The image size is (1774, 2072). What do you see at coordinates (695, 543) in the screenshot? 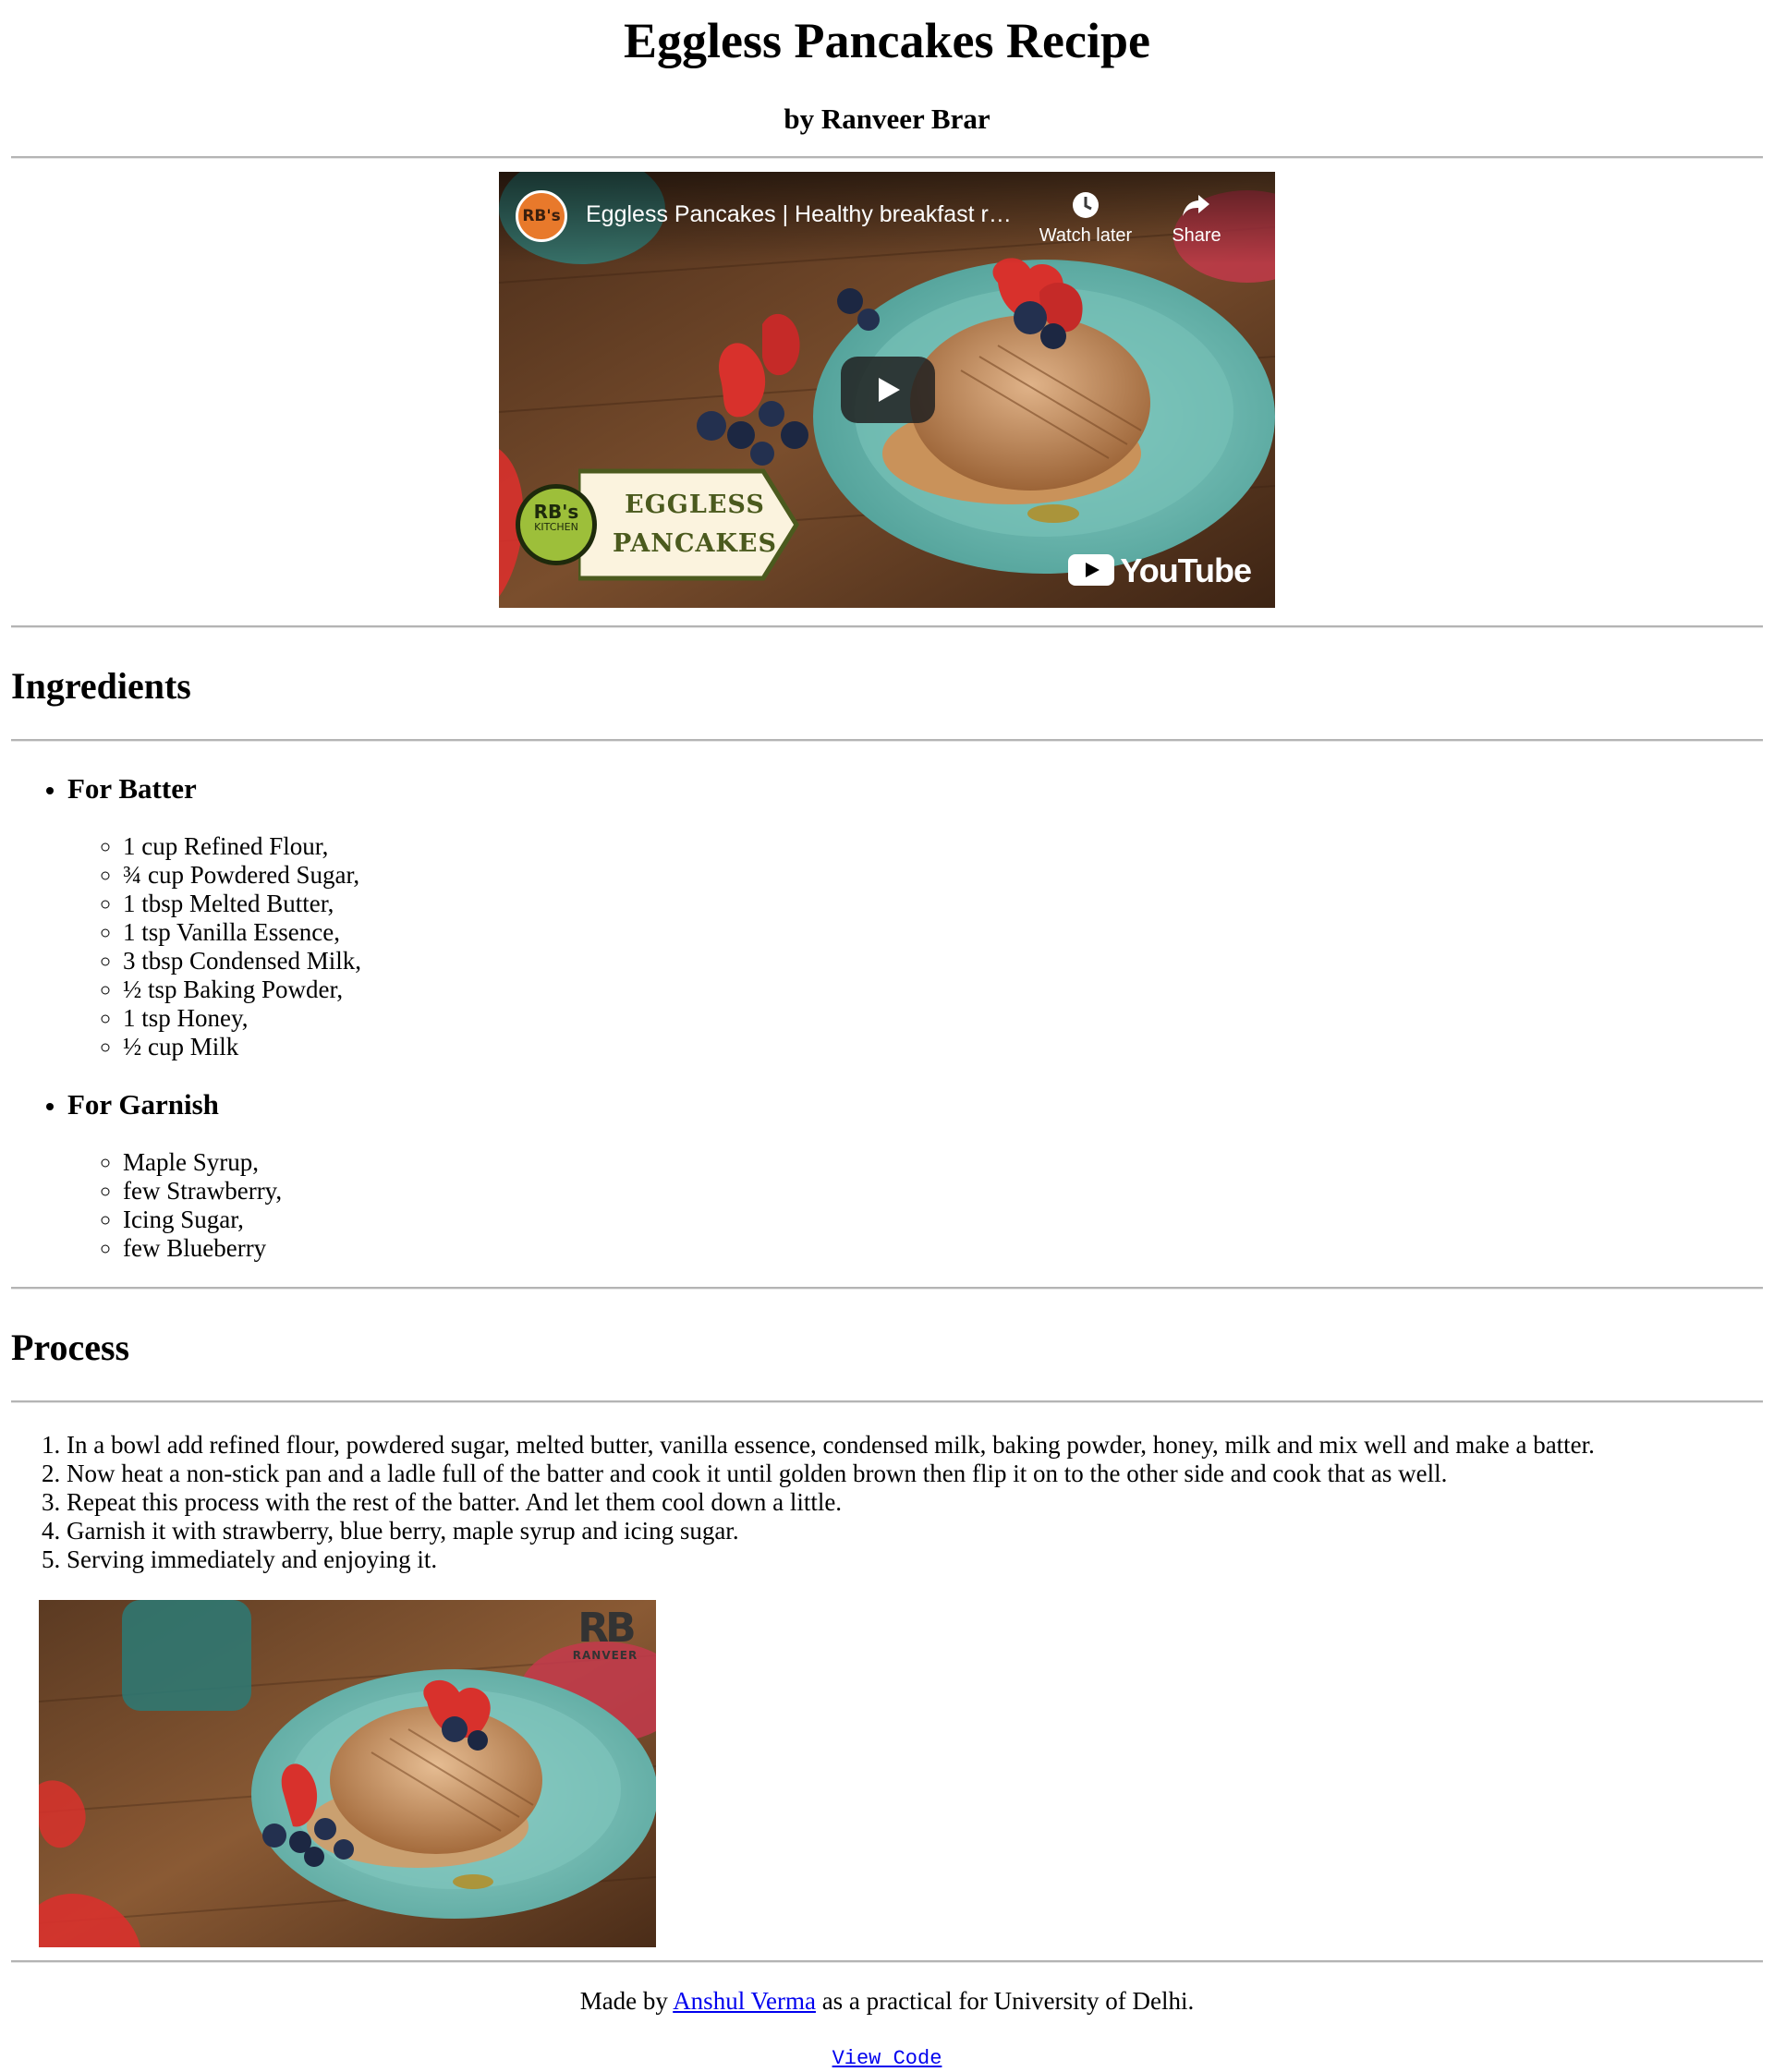
I see `banner-line-2: PANCAKES` at bounding box center [695, 543].